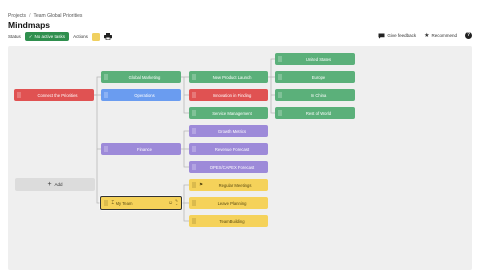 Image resolution: width=480 pixels, height=280 pixels. I want to click on node-operations: Operations, so click(141, 95).